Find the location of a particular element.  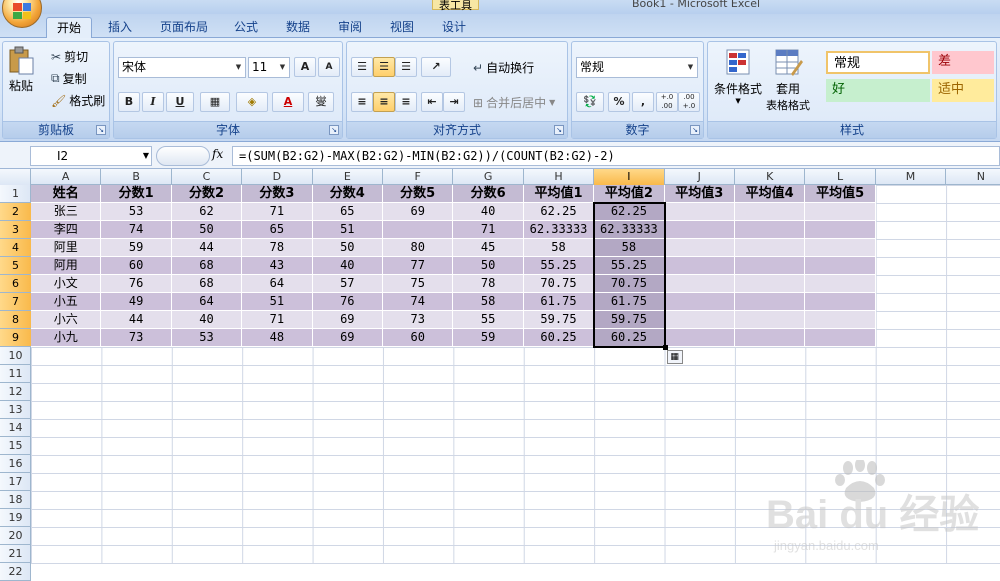

format-as-table-button: 套用 表格格式 is located at coordinates (788, 80).